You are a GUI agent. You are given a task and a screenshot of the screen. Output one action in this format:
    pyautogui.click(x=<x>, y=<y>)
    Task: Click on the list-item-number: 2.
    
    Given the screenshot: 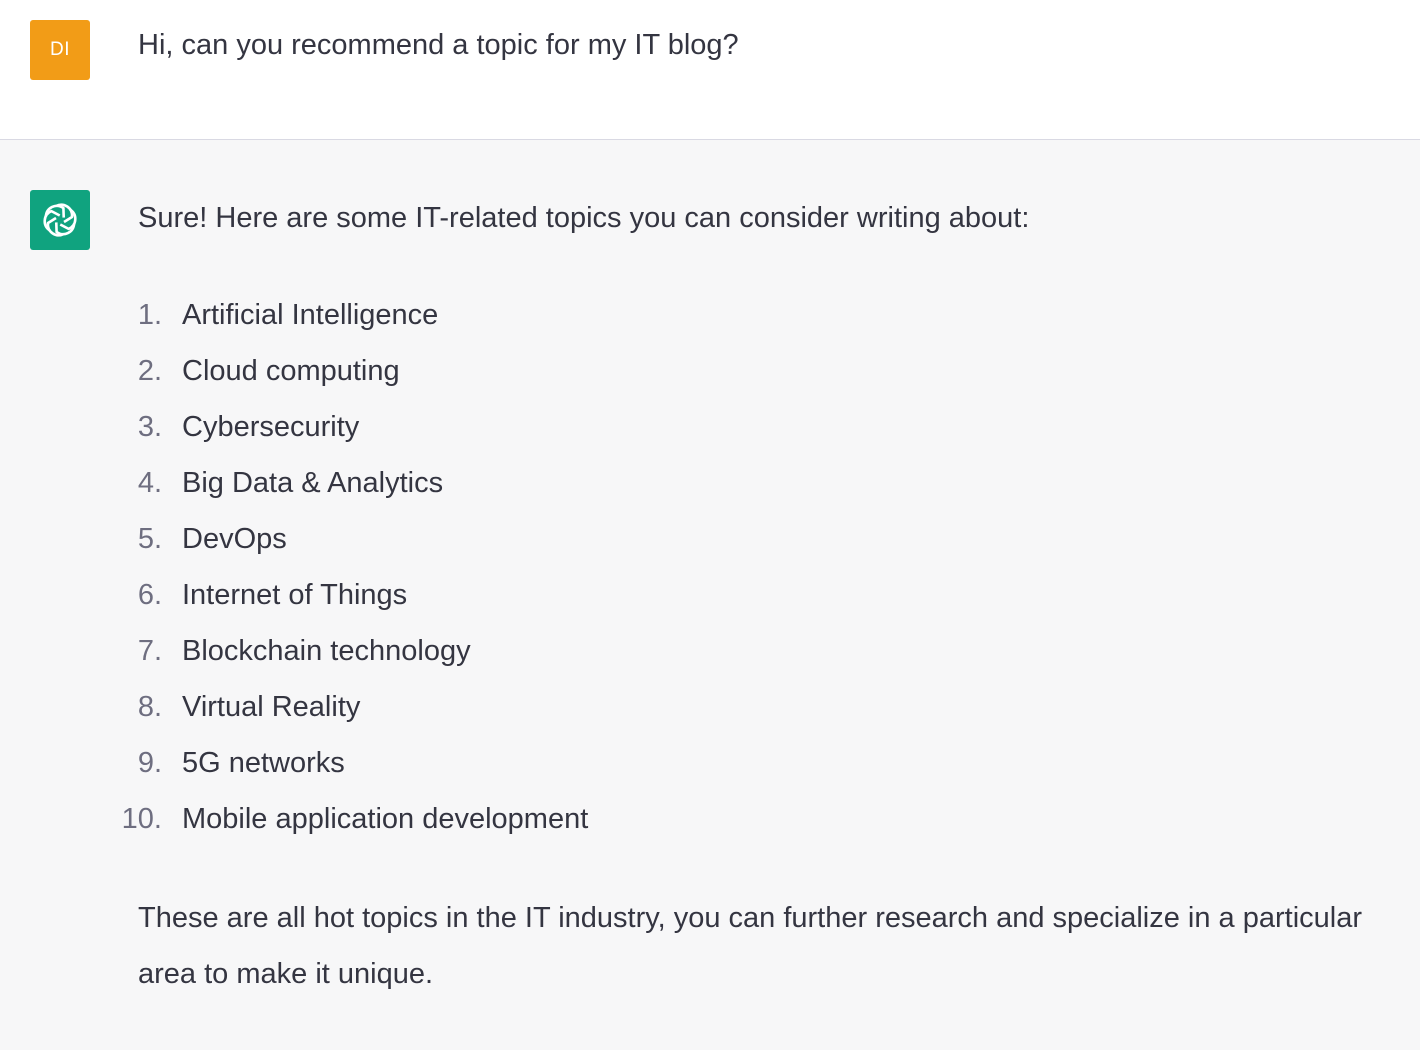 What is the action you would take?
    pyautogui.click(x=149, y=371)
    